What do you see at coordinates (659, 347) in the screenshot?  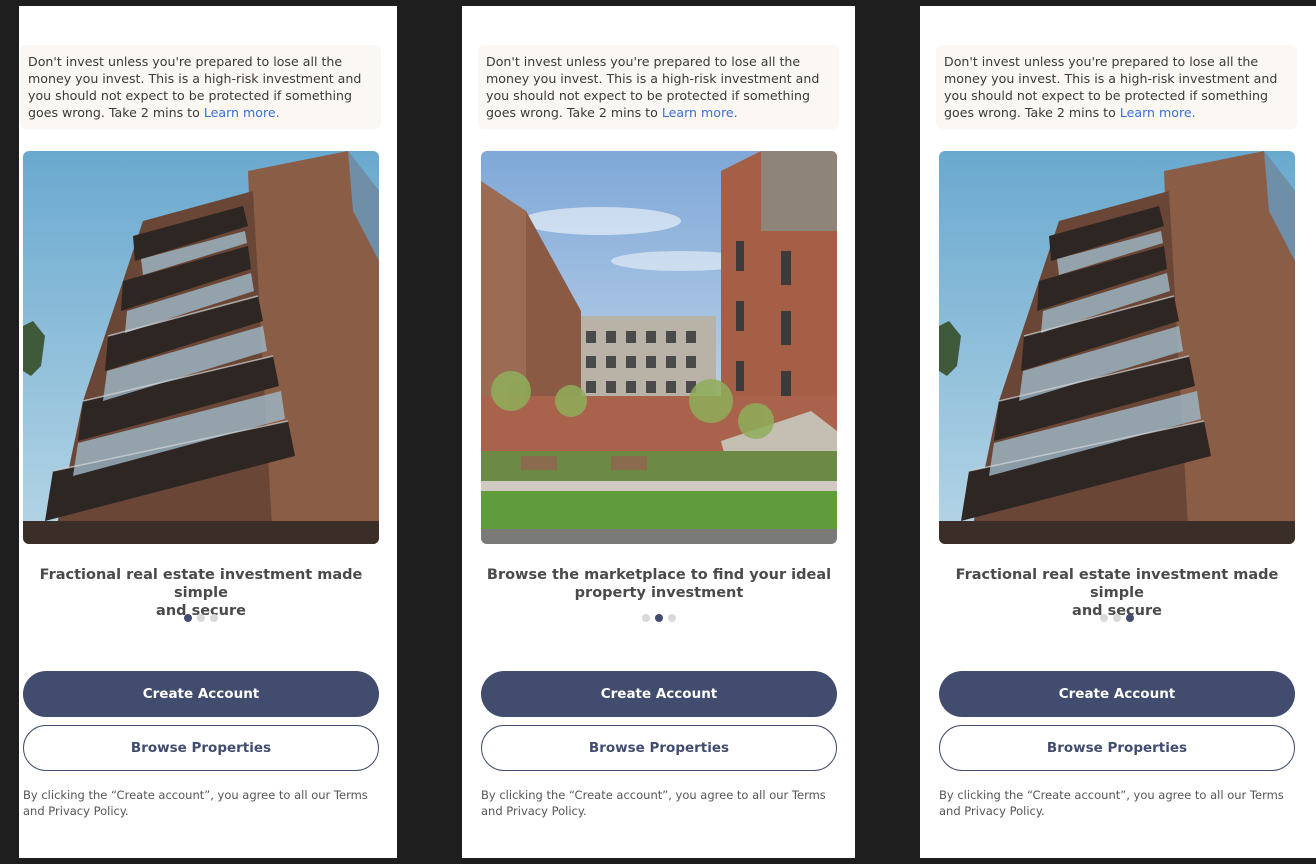 I see `courtyard-buildings-image` at bounding box center [659, 347].